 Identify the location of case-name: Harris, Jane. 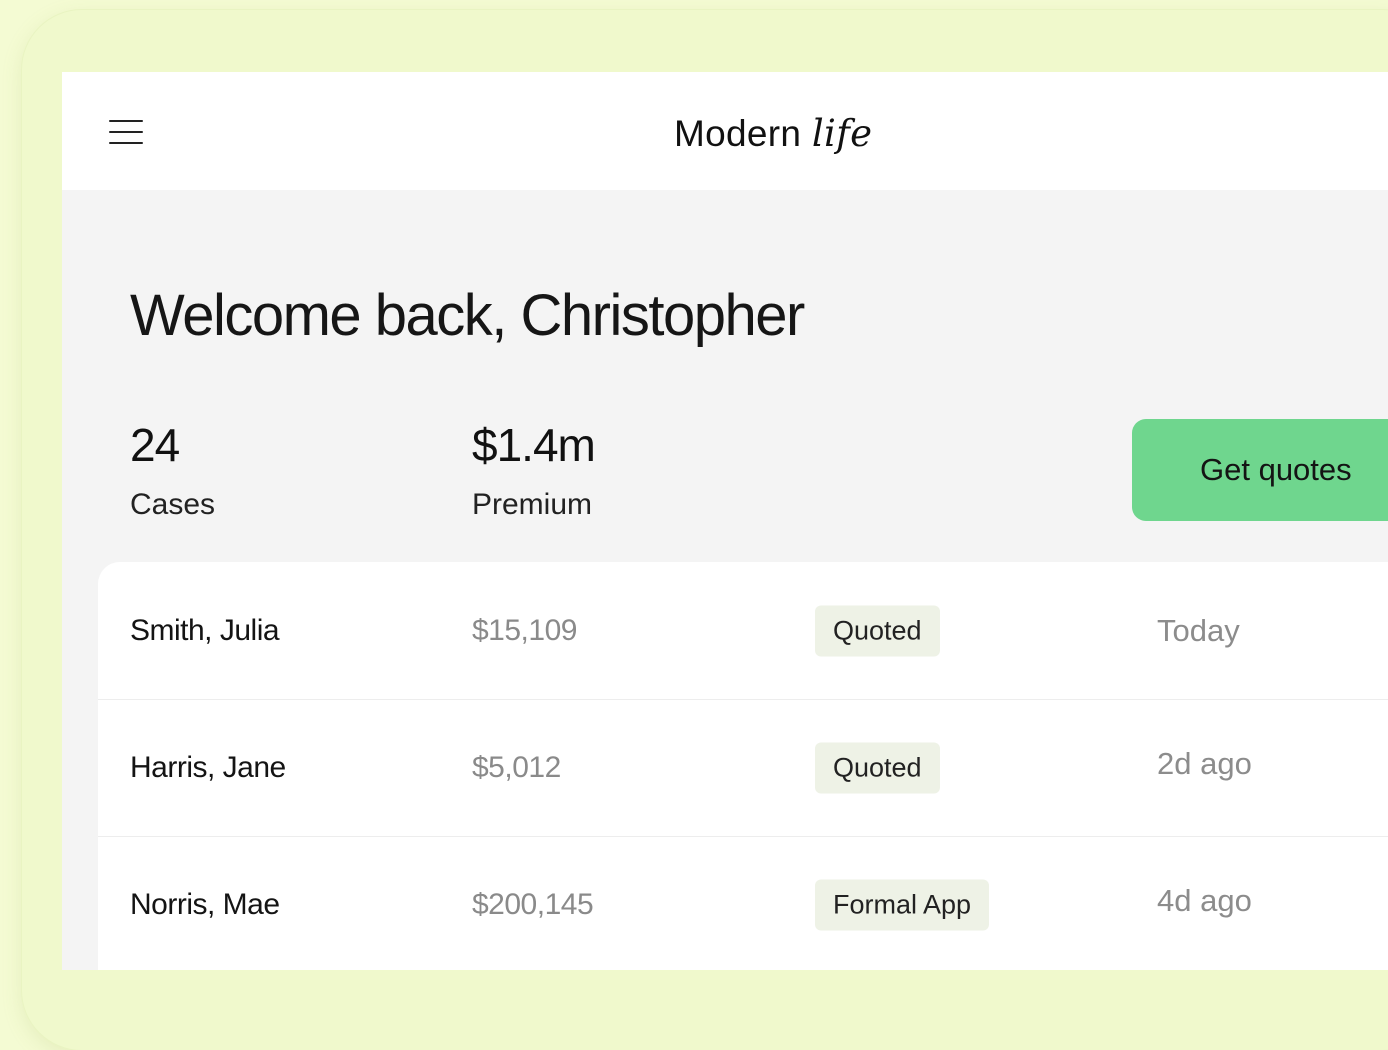
(208, 767).